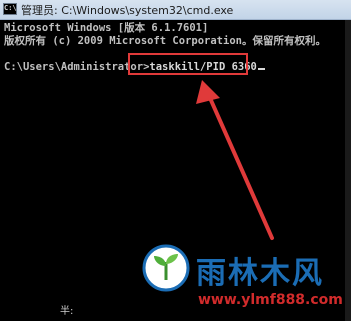 The height and width of the screenshot is (321, 351). Describe the element at coordinates (166, 268) in the screenshot. I see `ylmf-logo-icon` at that location.